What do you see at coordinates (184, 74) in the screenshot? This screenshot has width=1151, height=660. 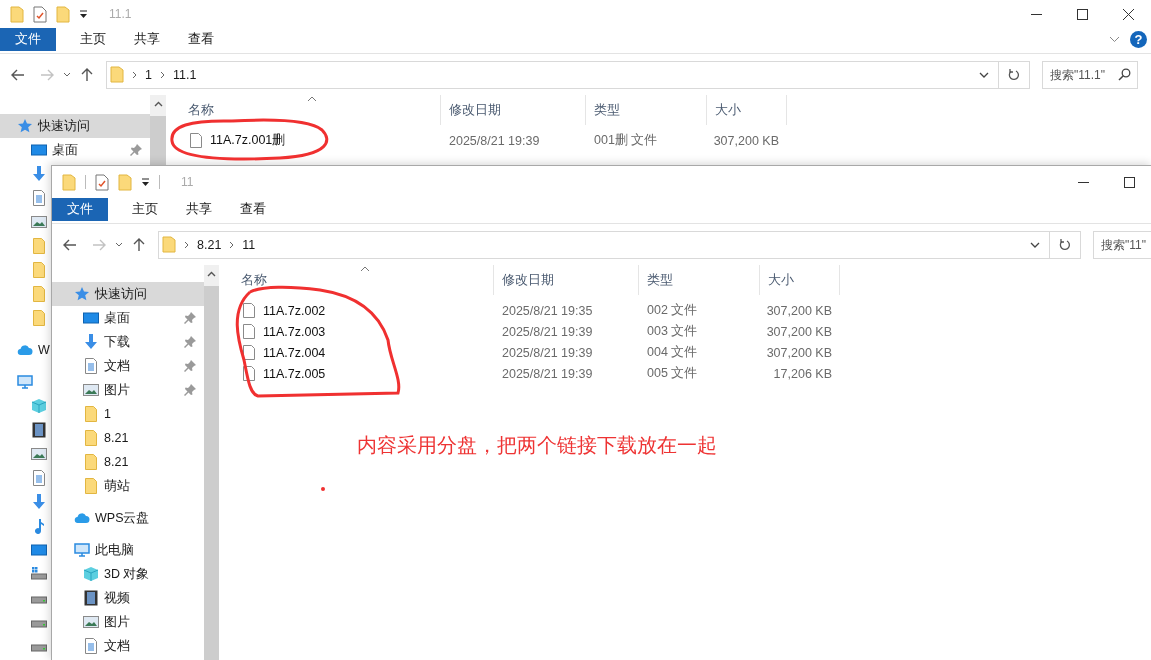 I see `breadcrumb-item: 11.1` at bounding box center [184, 74].